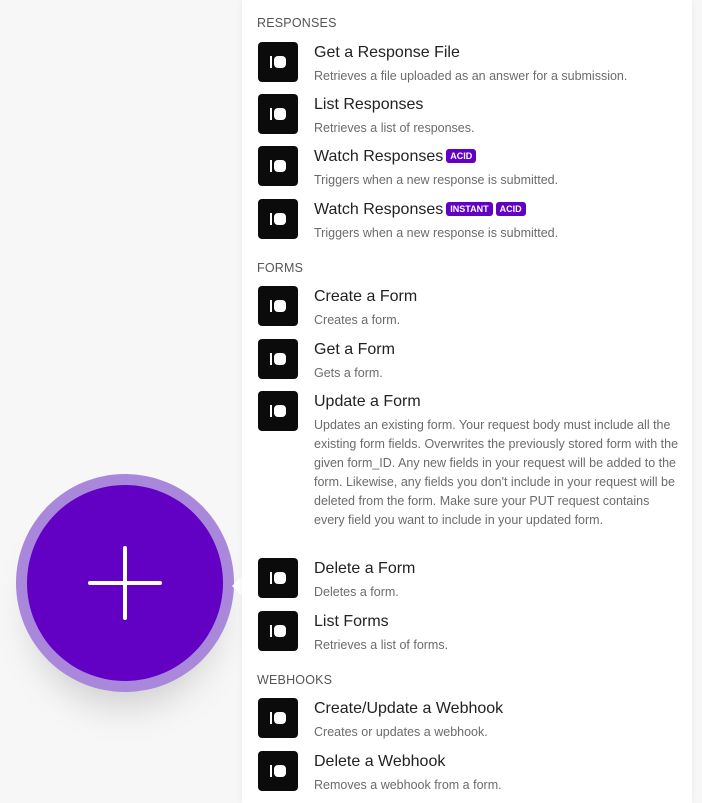  Describe the element at coordinates (351, 621) in the screenshot. I see `item-title: List Forms` at that location.